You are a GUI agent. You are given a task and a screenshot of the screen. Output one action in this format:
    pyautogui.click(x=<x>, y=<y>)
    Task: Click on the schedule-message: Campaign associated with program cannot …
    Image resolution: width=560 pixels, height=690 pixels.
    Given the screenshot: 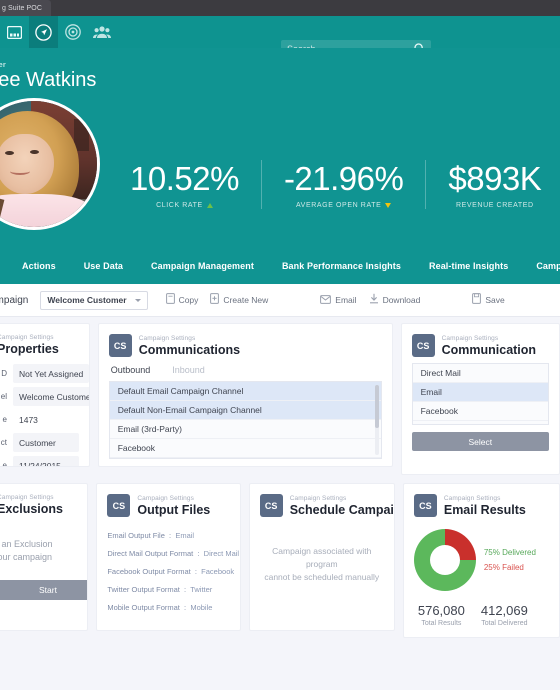 What is the action you would take?
    pyautogui.click(x=322, y=564)
    